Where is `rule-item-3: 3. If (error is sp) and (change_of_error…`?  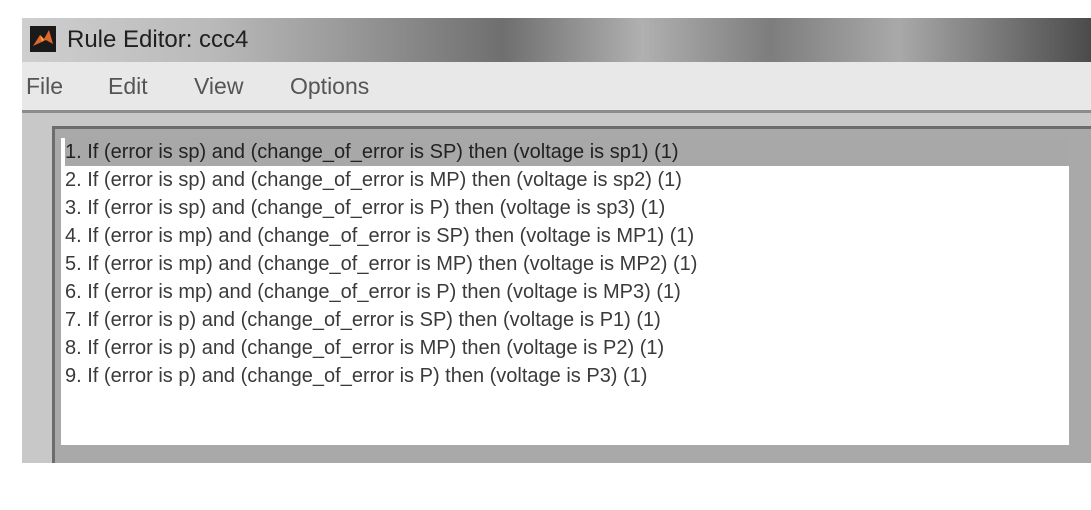 rule-item-3: 3. If (error is sp) and (change_of_error… is located at coordinates (567, 208).